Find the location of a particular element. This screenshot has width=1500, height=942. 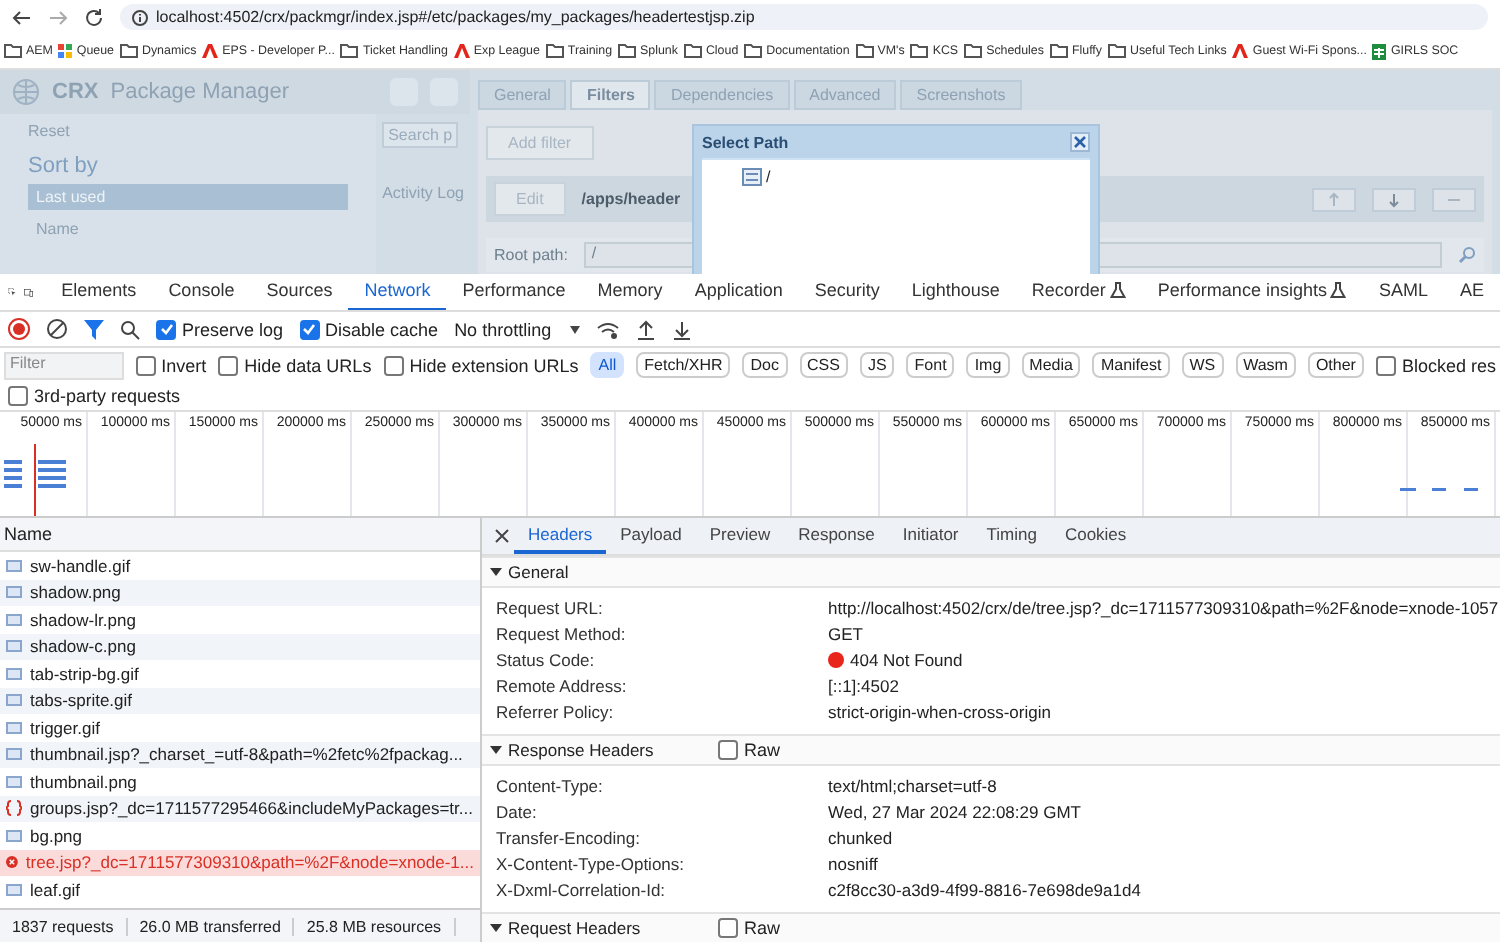

checkbox-label: Preserve log is located at coordinates (233, 329).